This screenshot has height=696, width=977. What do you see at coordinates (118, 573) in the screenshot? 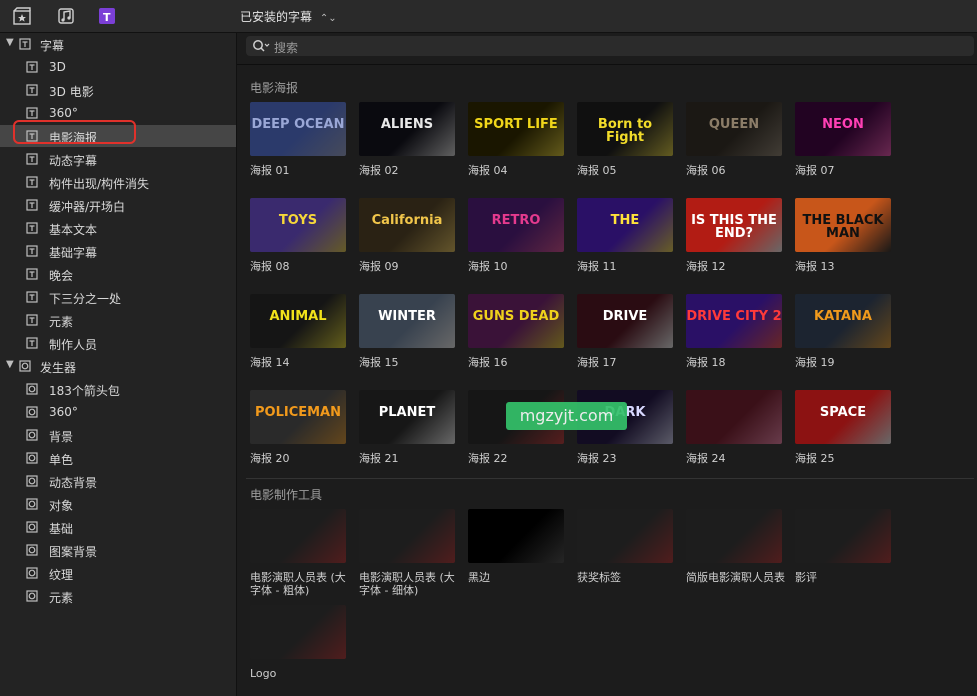
I see `sidebar-item: 纹理` at bounding box center [118, 573].